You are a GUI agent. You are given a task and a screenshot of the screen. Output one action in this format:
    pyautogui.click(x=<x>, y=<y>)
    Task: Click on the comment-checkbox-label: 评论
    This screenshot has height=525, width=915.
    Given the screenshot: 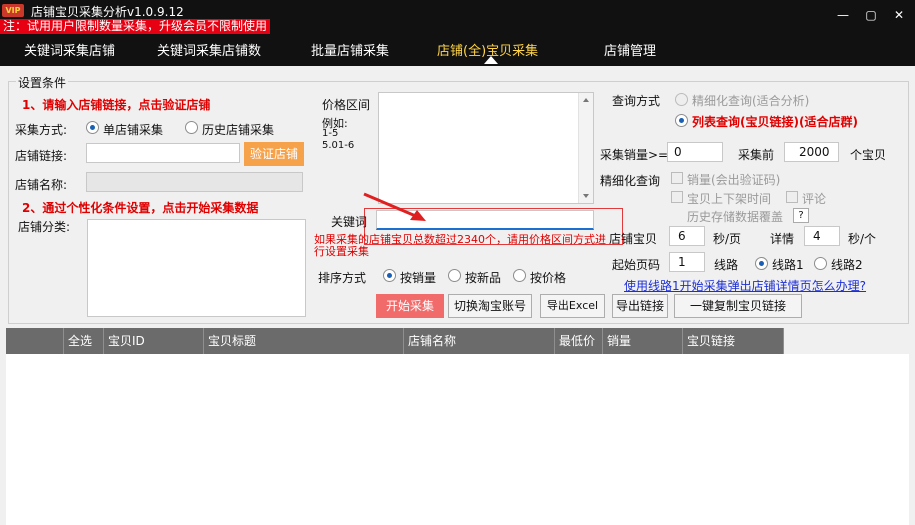 What is the action you would take?
    pyautogui.click(x=814, y=198)
    